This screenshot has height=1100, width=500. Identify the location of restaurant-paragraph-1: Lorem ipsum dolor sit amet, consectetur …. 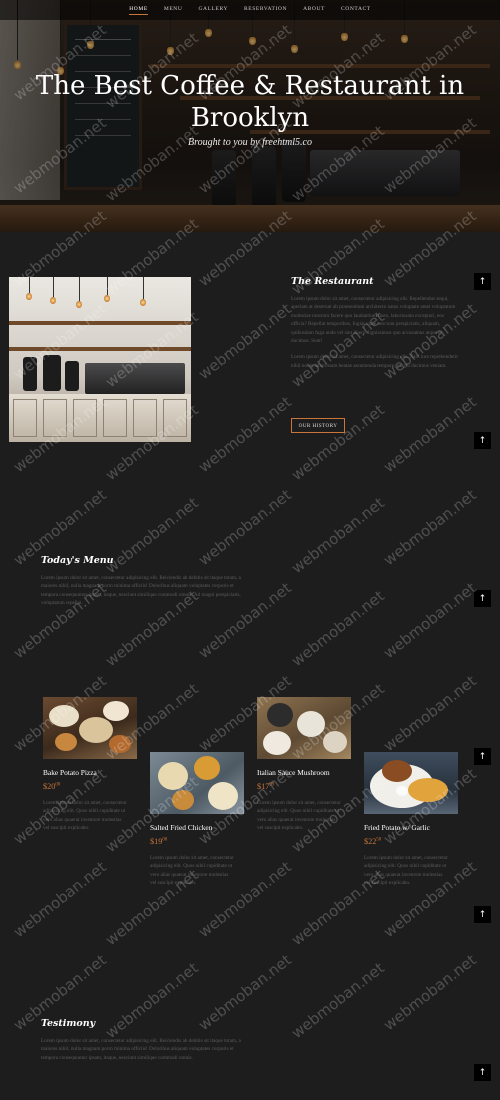
(373, 320).